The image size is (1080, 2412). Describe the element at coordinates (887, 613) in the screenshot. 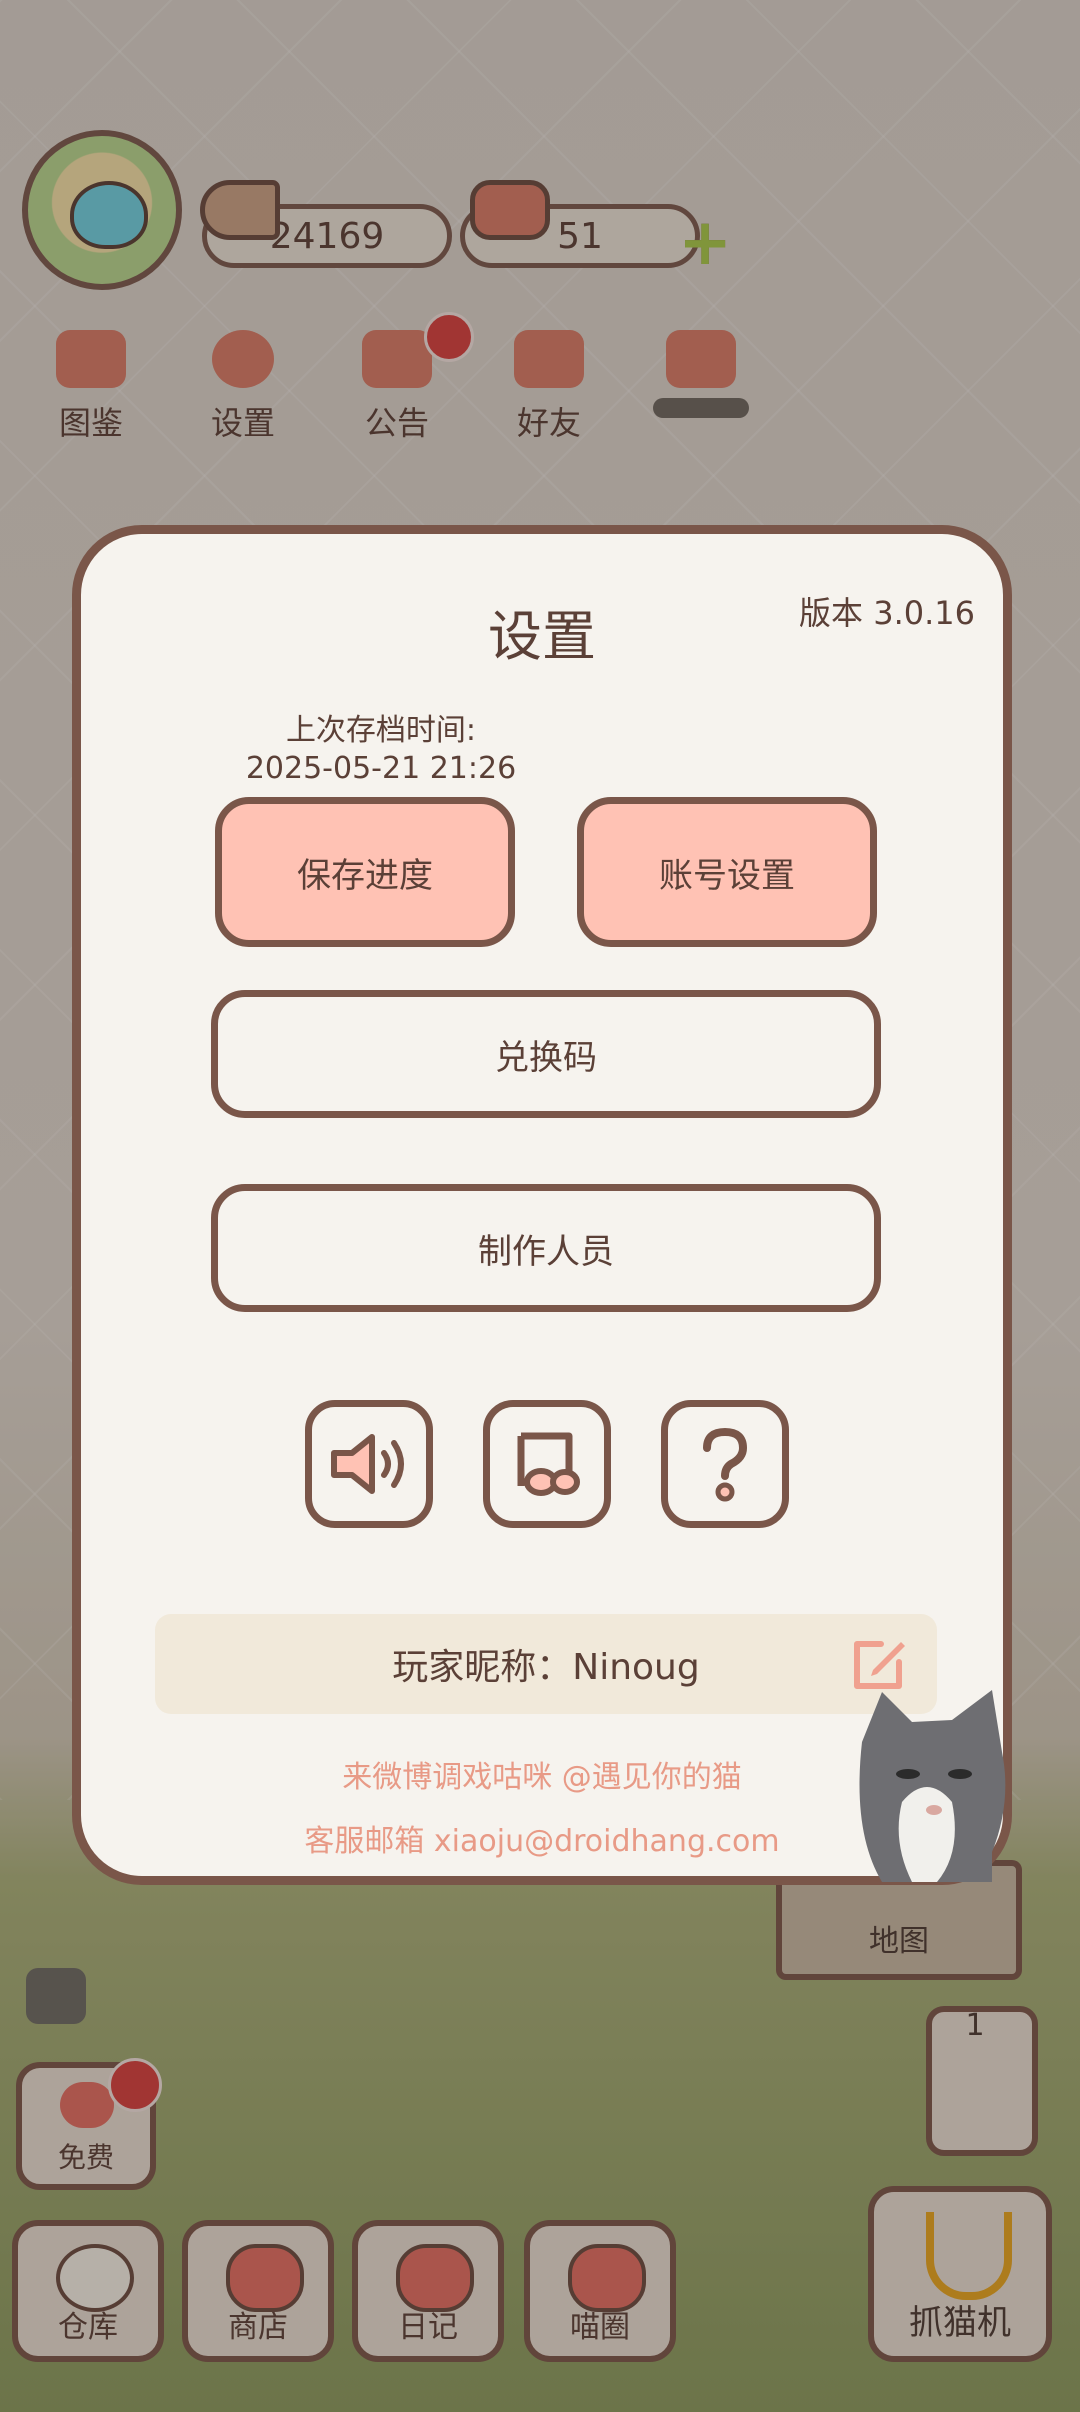

I see `version-label: 版本 3.0.16` at that location.